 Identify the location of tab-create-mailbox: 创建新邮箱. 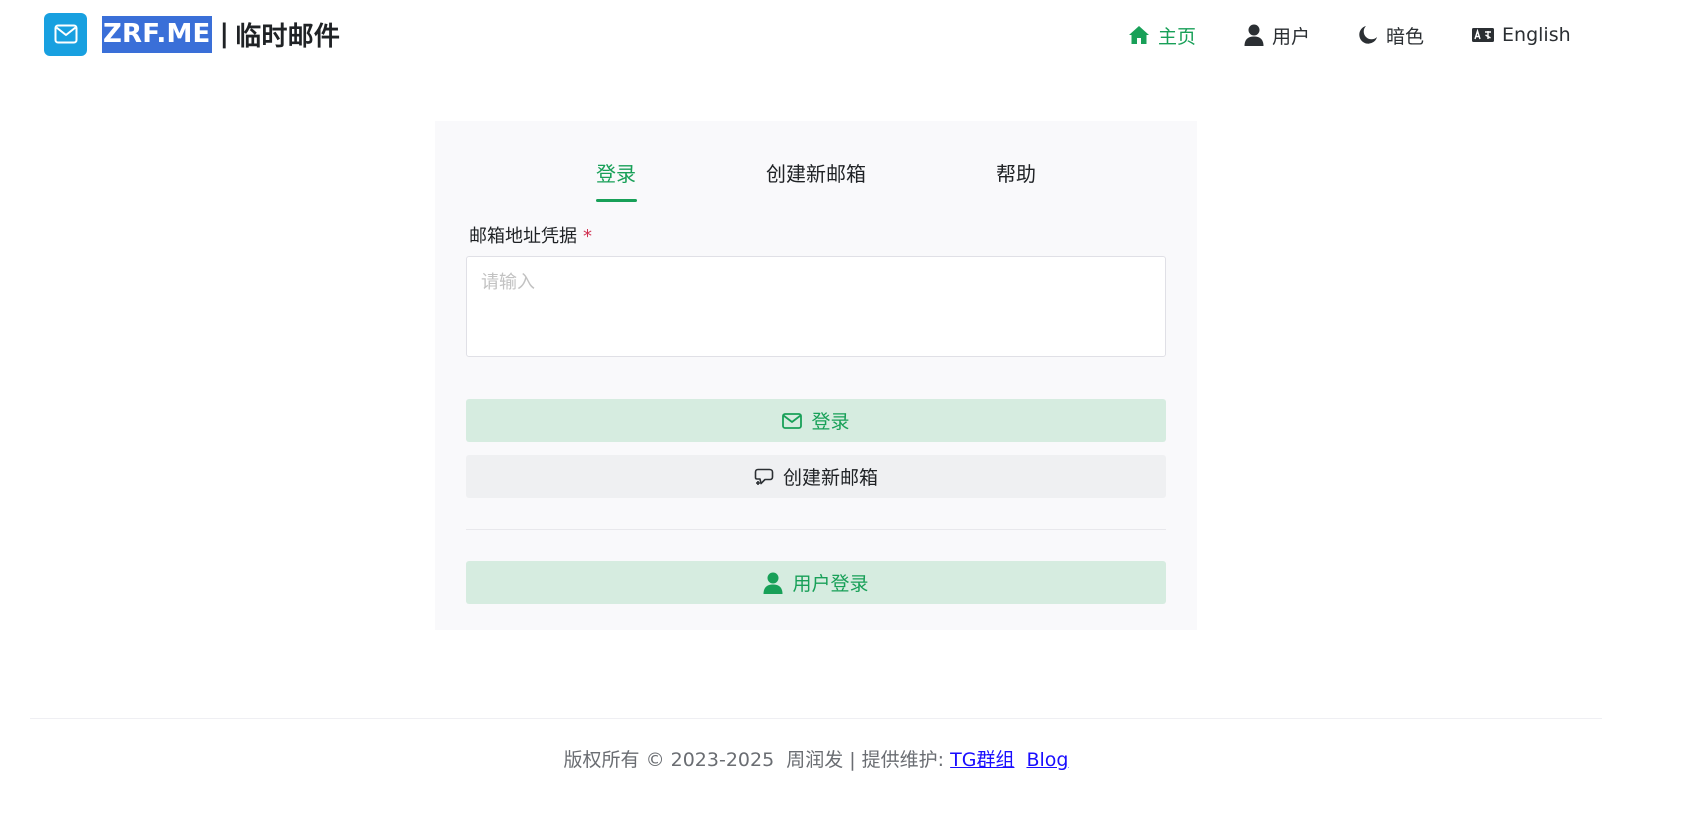
(816, 172).